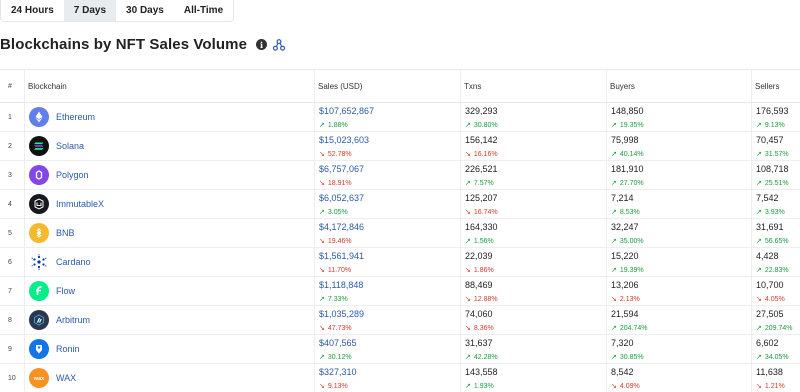 The height and width of the screenshot is (392, 800). I want to click on blockchain-cell: Polygon, so click(168, 175).